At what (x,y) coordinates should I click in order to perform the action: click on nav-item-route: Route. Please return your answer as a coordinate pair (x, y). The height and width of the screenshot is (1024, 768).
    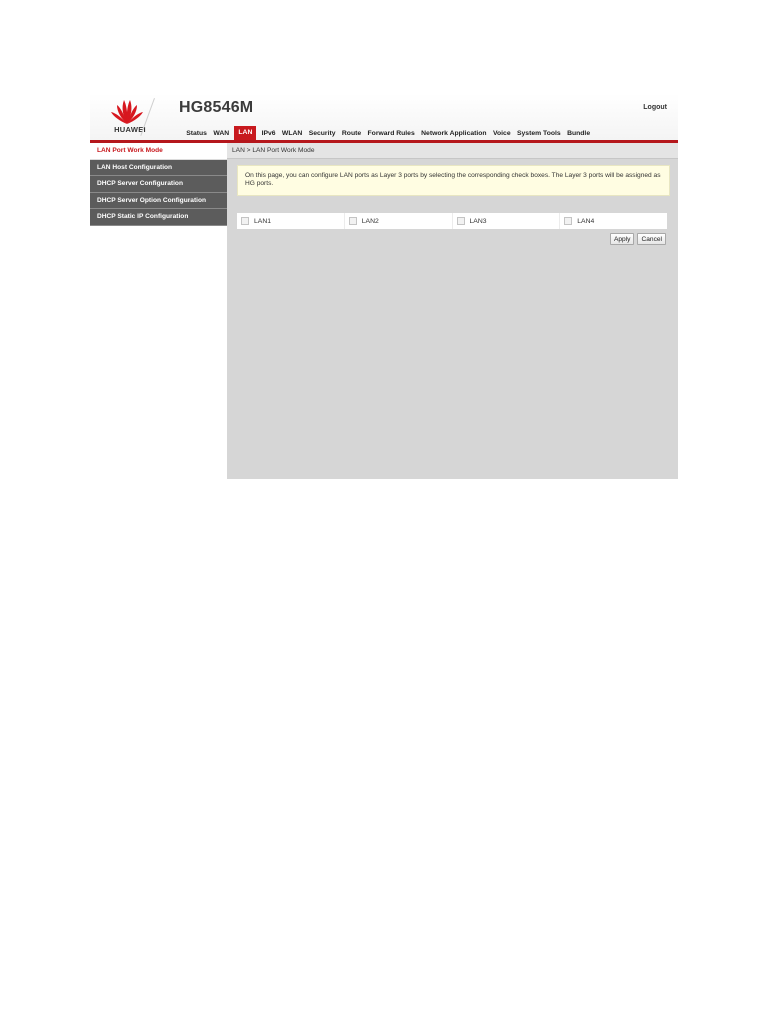
    Looking at the image, I should click on (352, 134).